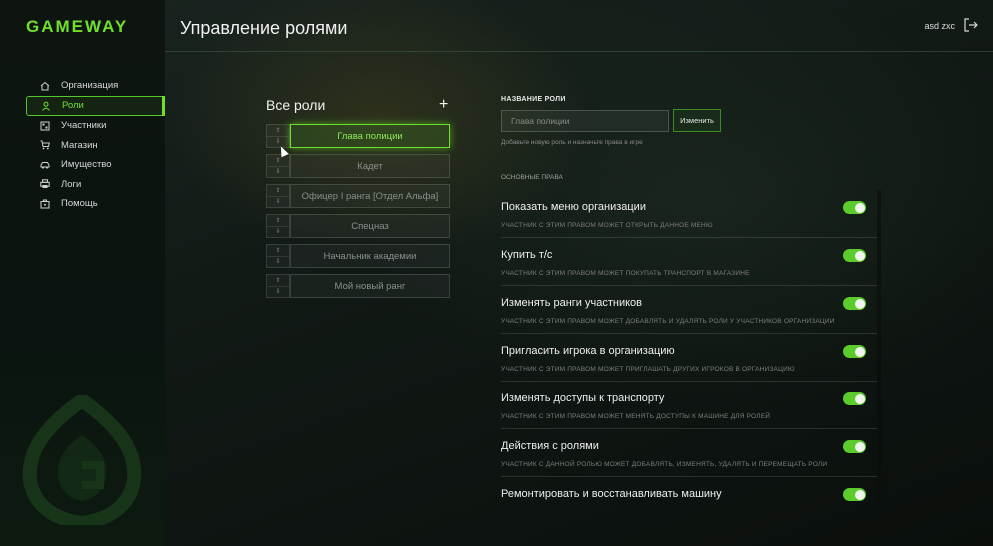  What do you see at coordinates (370, 196) in the screenshot?
I see `role-item: Офицер I ранга [Отдел Альфа]` at bounding box center [370, 196].